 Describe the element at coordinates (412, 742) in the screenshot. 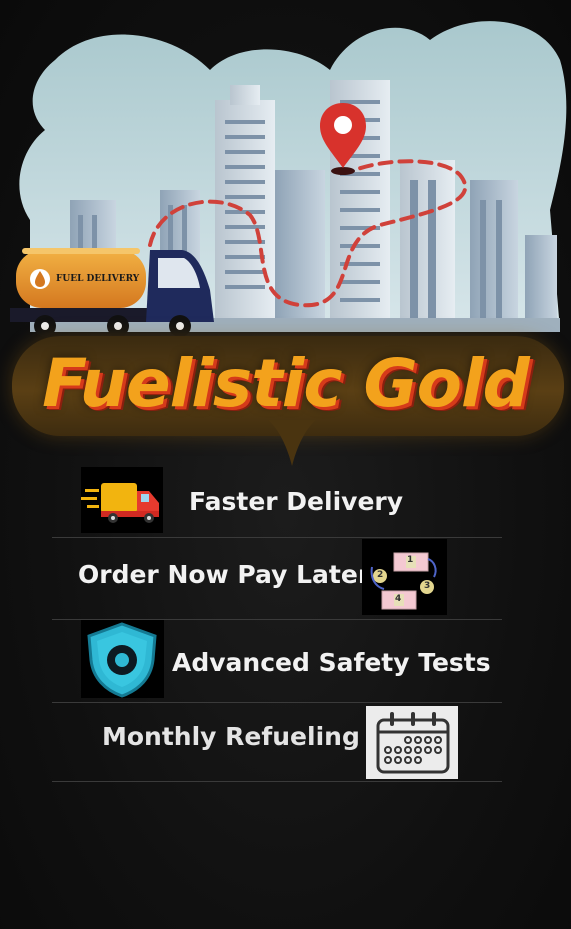

I see `calendar-icon` at that location.